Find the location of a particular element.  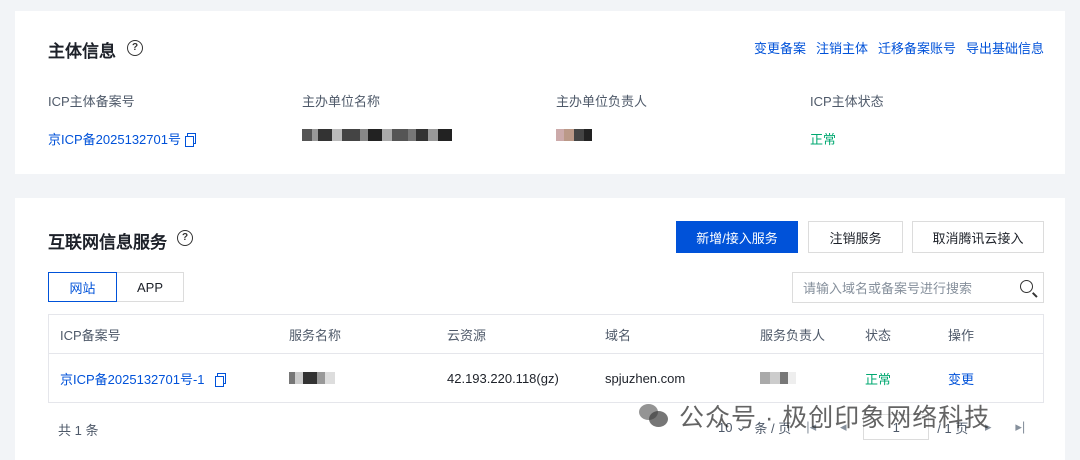

column-header: 操作 is located at coordinates (961, 335).